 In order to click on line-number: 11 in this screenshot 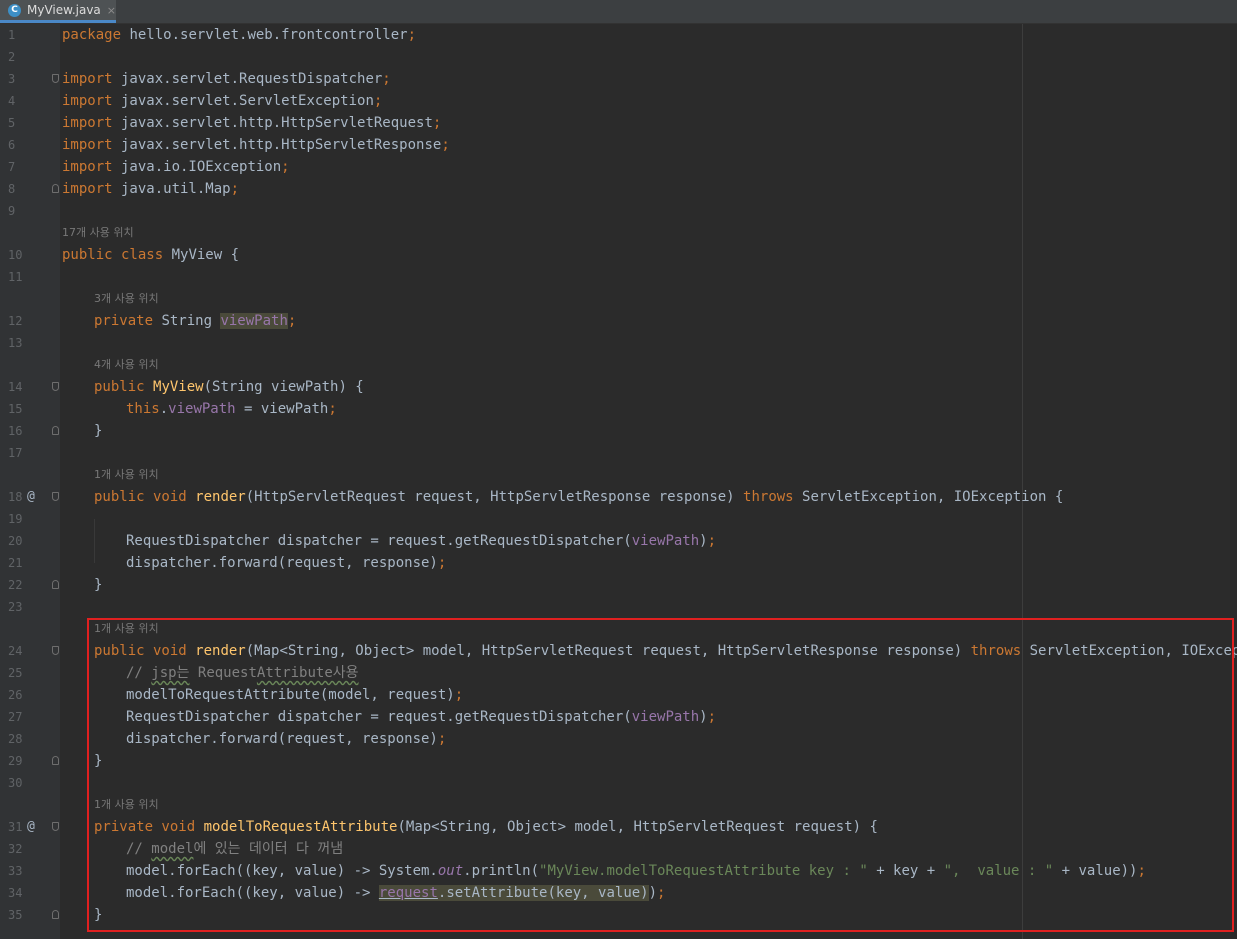, I will do `click(15, 277)`.